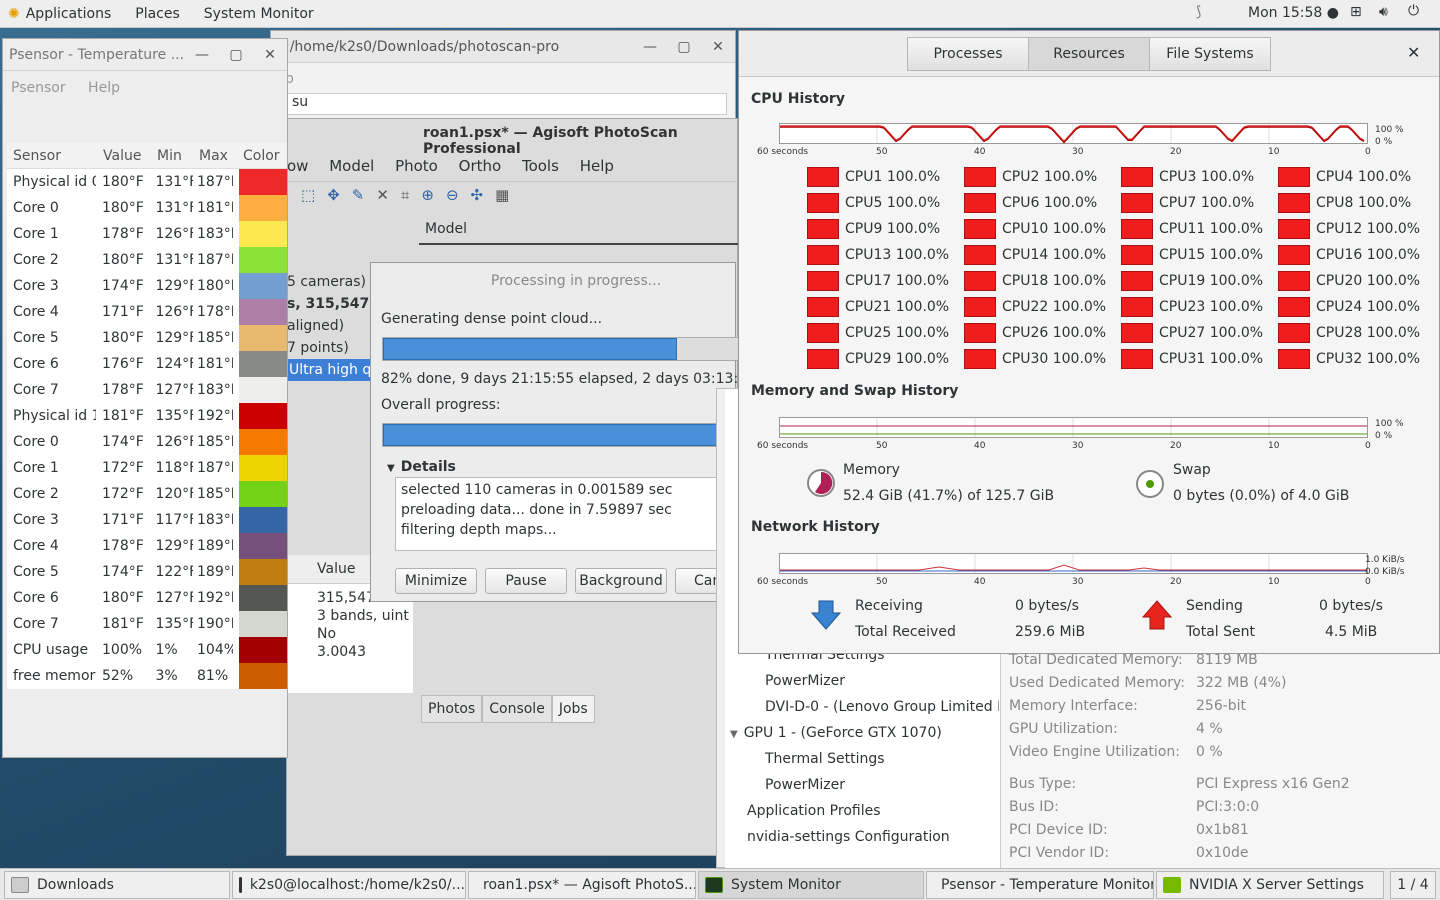  What do you see at coordinates (147, 286) in the screenshot?
I see `sensor-row: Core 3 174°F 129°F180°F` at bounding box center [147, 286].